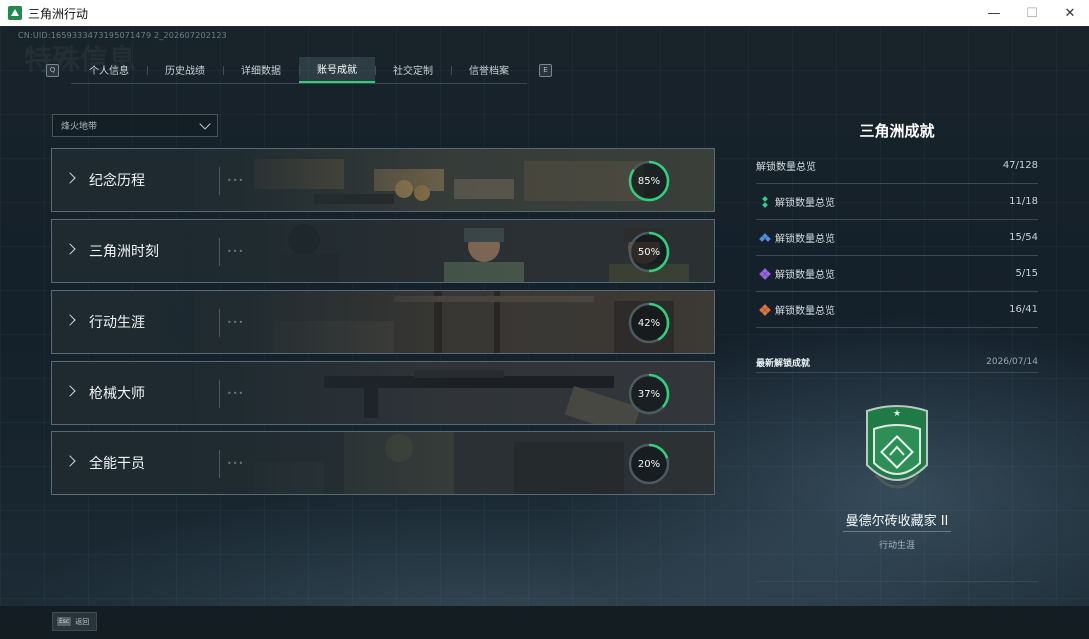 The image size is (1089, 639). I want to click on tab-detailed-data: 详细数据, so click(261, 70).